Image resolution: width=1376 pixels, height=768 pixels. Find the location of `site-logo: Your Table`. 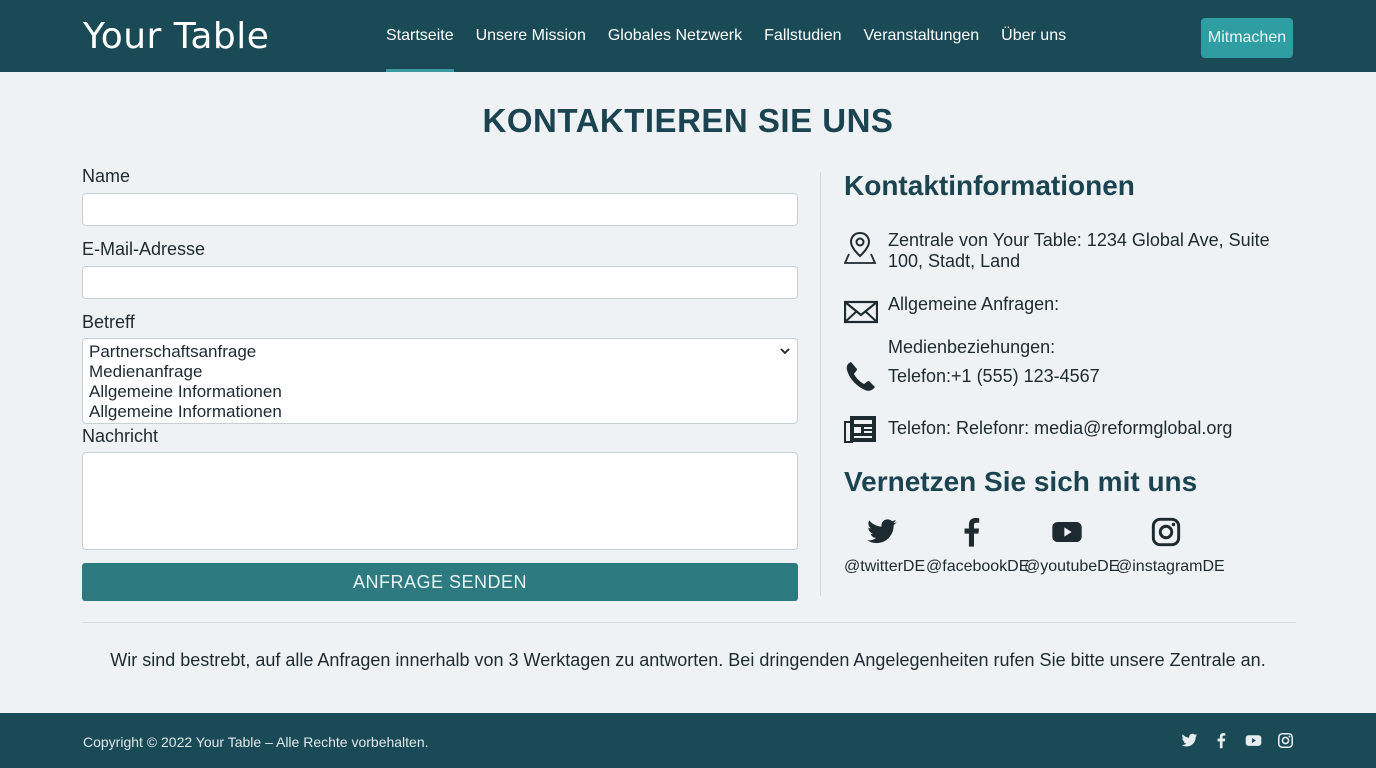

site-logo: Your Table is located at coordinates (176, 36).